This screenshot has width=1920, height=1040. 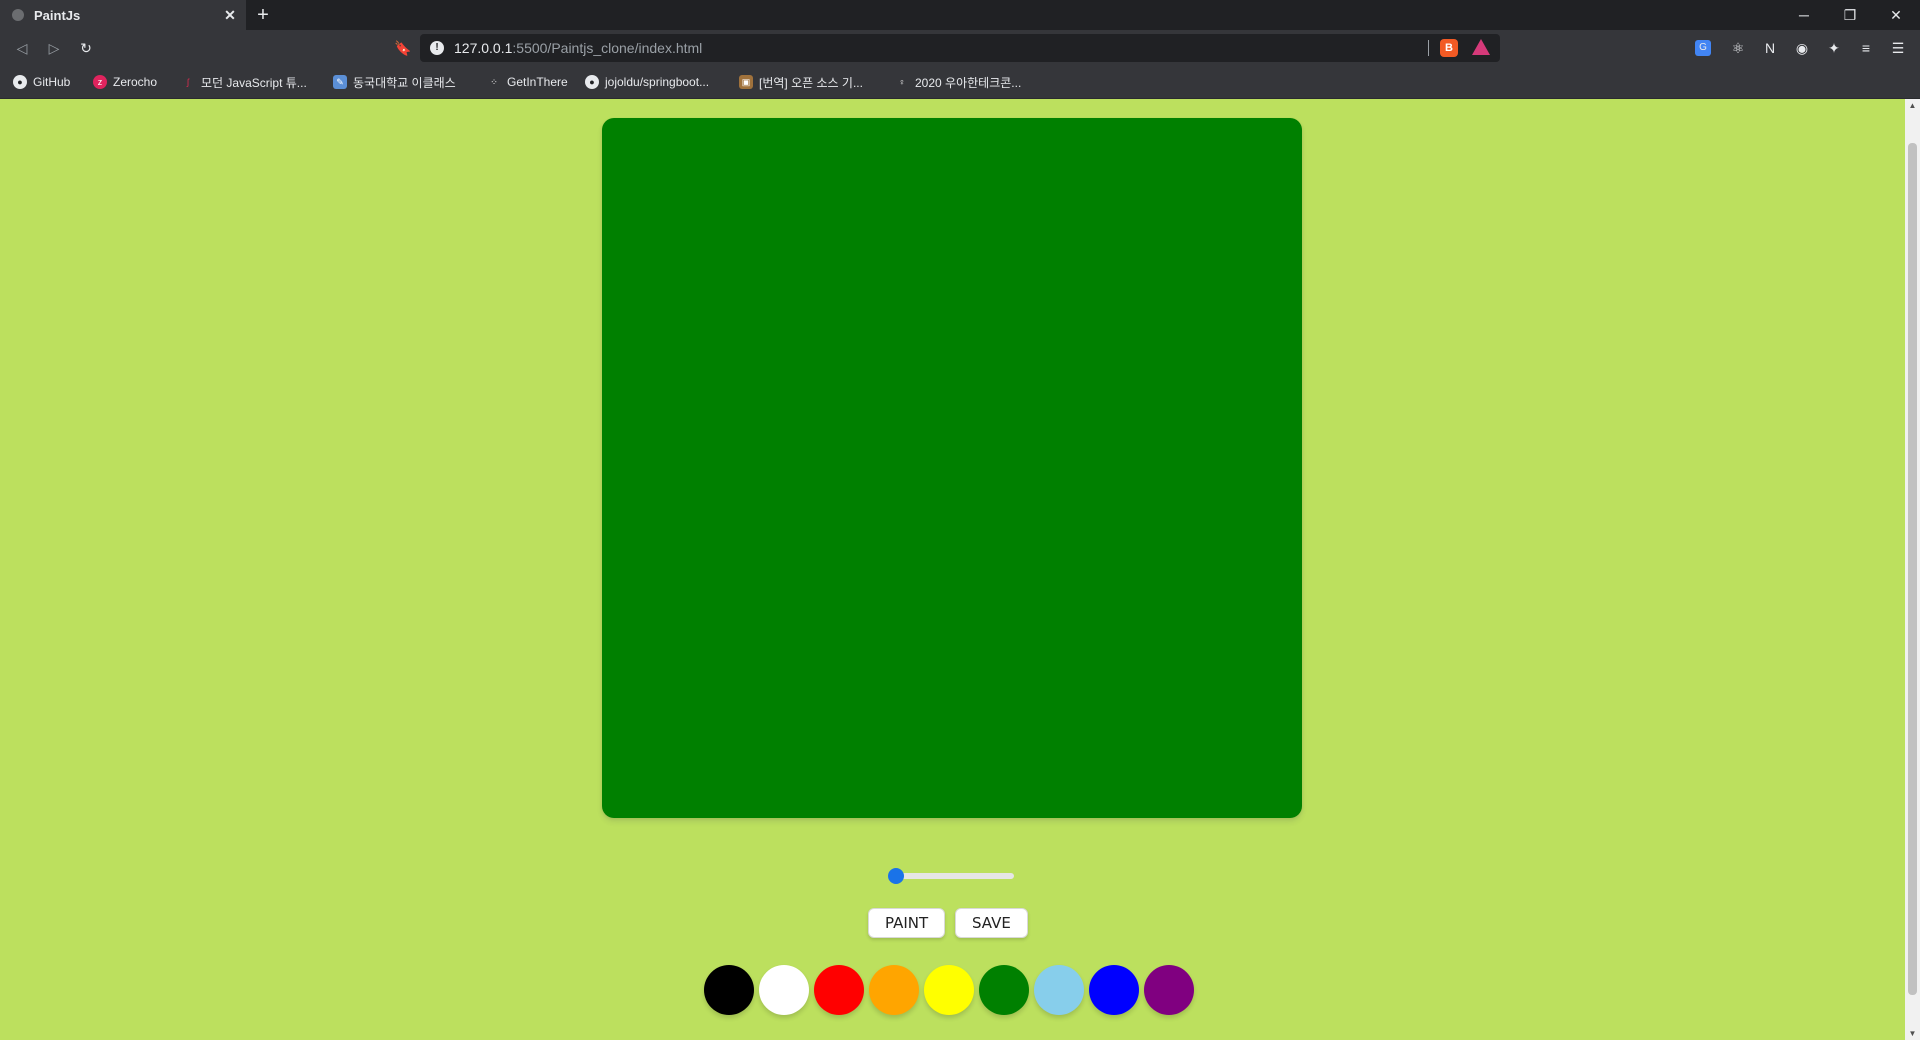 What do you see at coordinates (22, 48) in the screenshot?
I see `back-icon: ◁` at bounding box center [22, 48].